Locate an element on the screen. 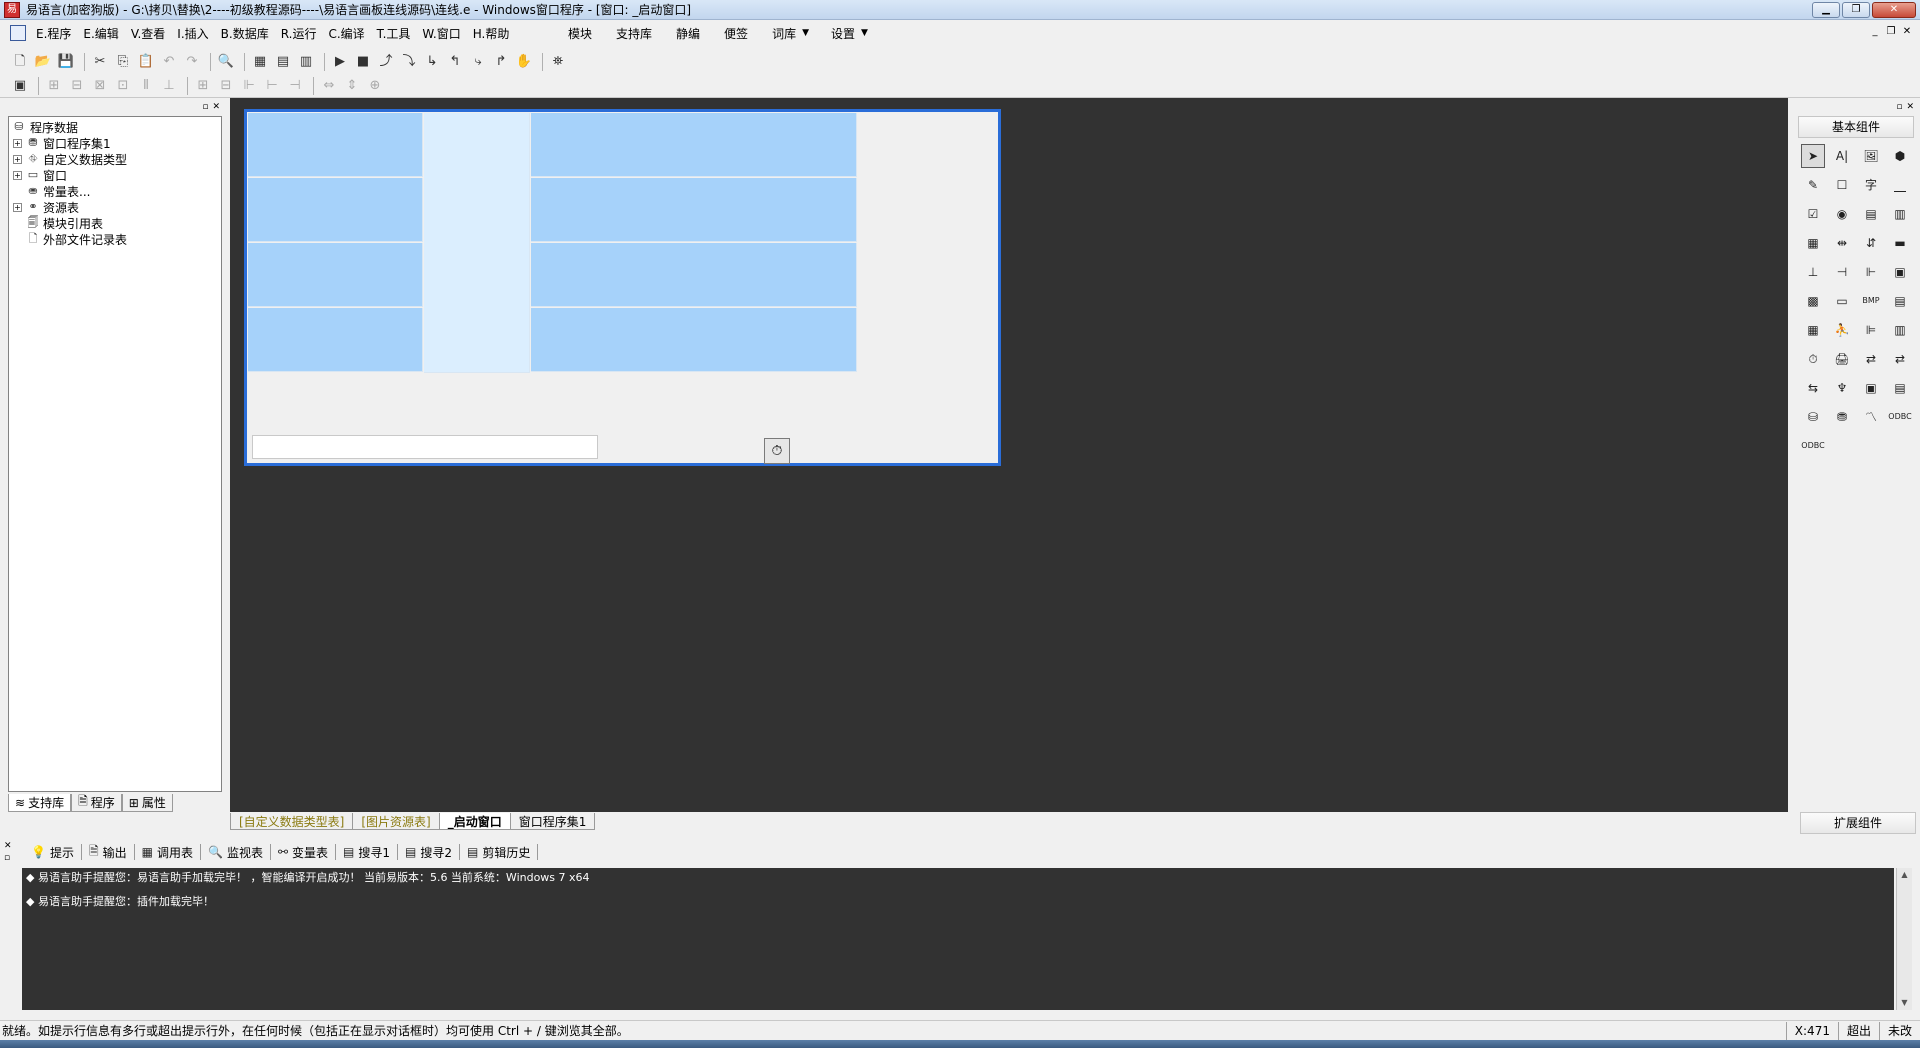 The width and height of the screenshot is (1920, 1048). tree-item: 🗐 模块引用表 is located at coordinates (116, 223).